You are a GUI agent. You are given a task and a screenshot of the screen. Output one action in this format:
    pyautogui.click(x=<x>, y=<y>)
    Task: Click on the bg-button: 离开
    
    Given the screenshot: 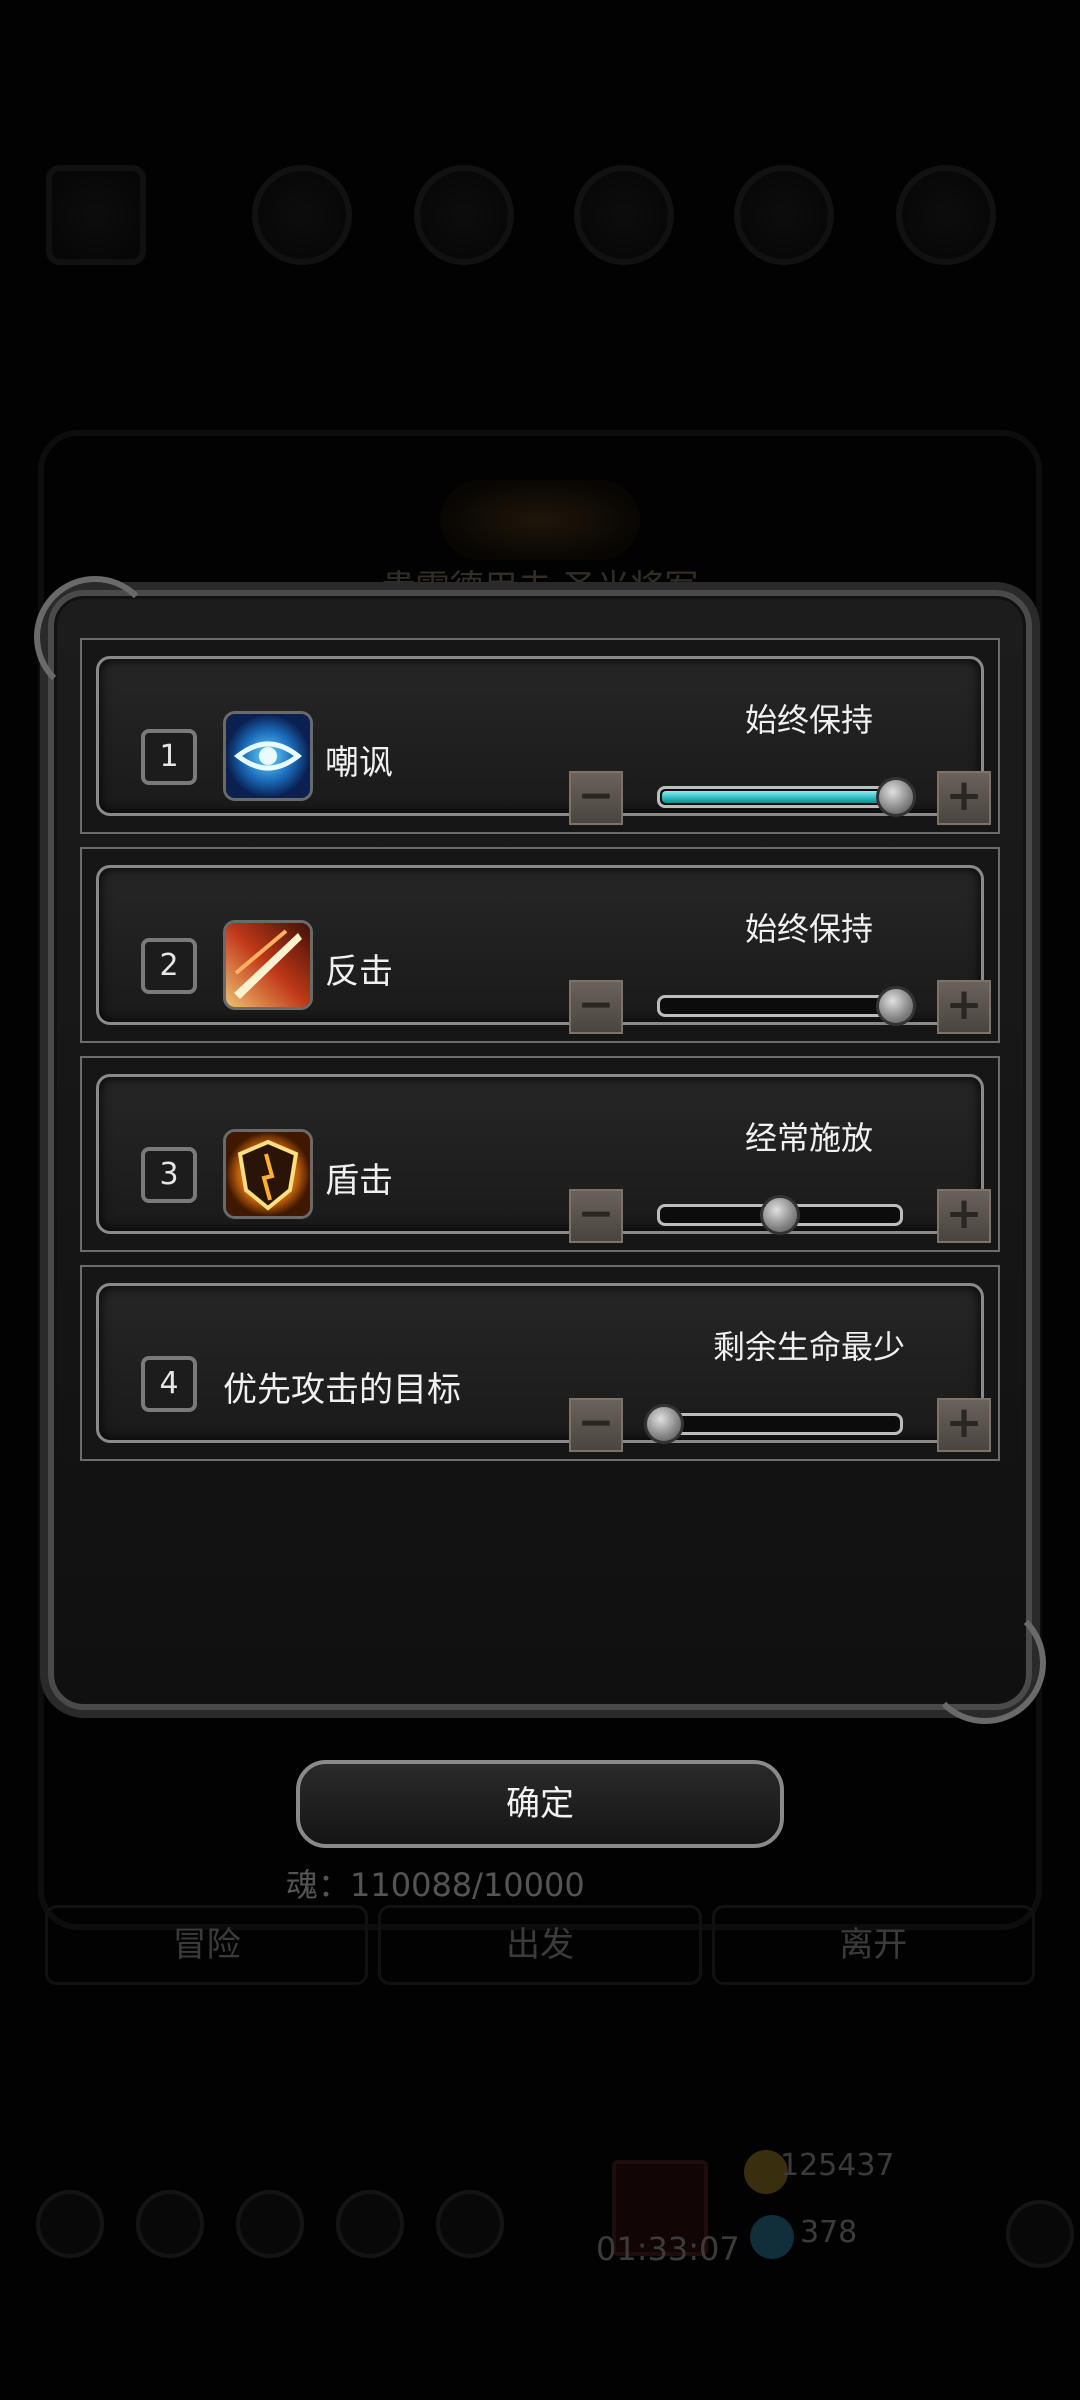 What is the action you would take?
    pyautogui.click(x=873, y=1945)
    